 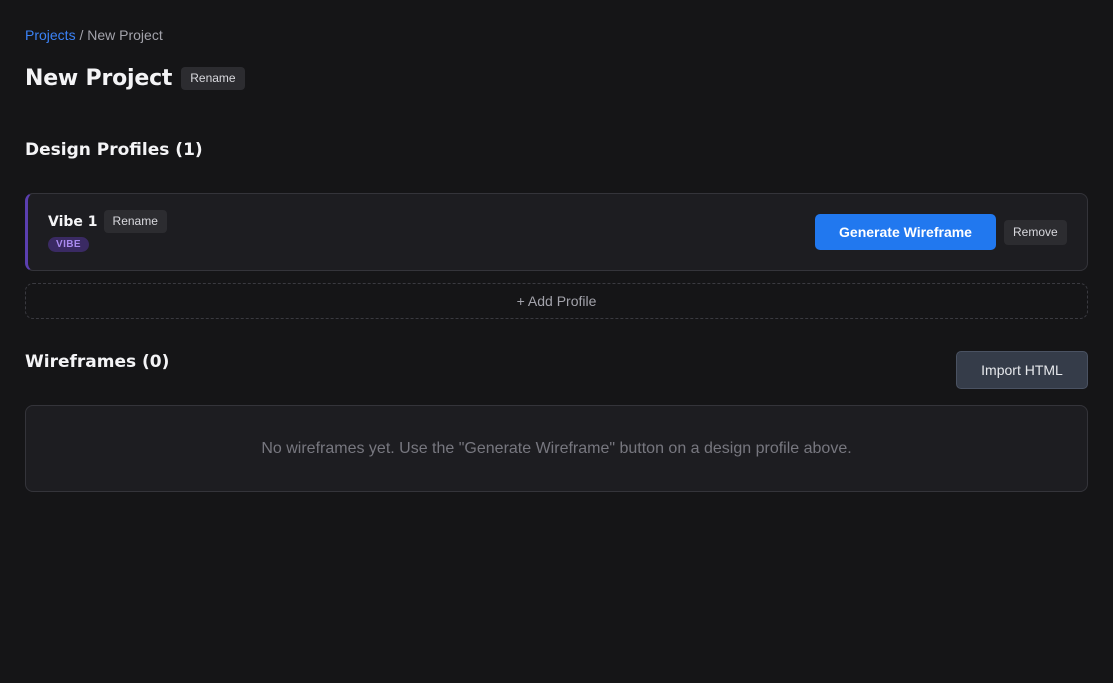 What do you see at coordinates (68, 244) in the screenshot?
I see `profile-type-badge: VIBE` at bounding box center [68, 244].